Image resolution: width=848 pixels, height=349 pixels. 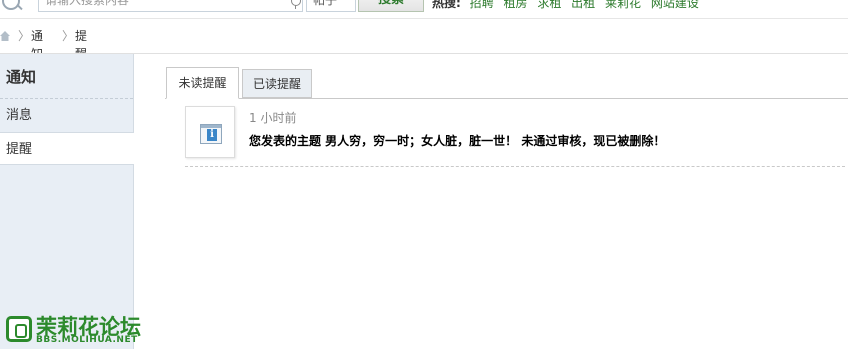 I want to click on home-icon, so click(x=5, y=36).